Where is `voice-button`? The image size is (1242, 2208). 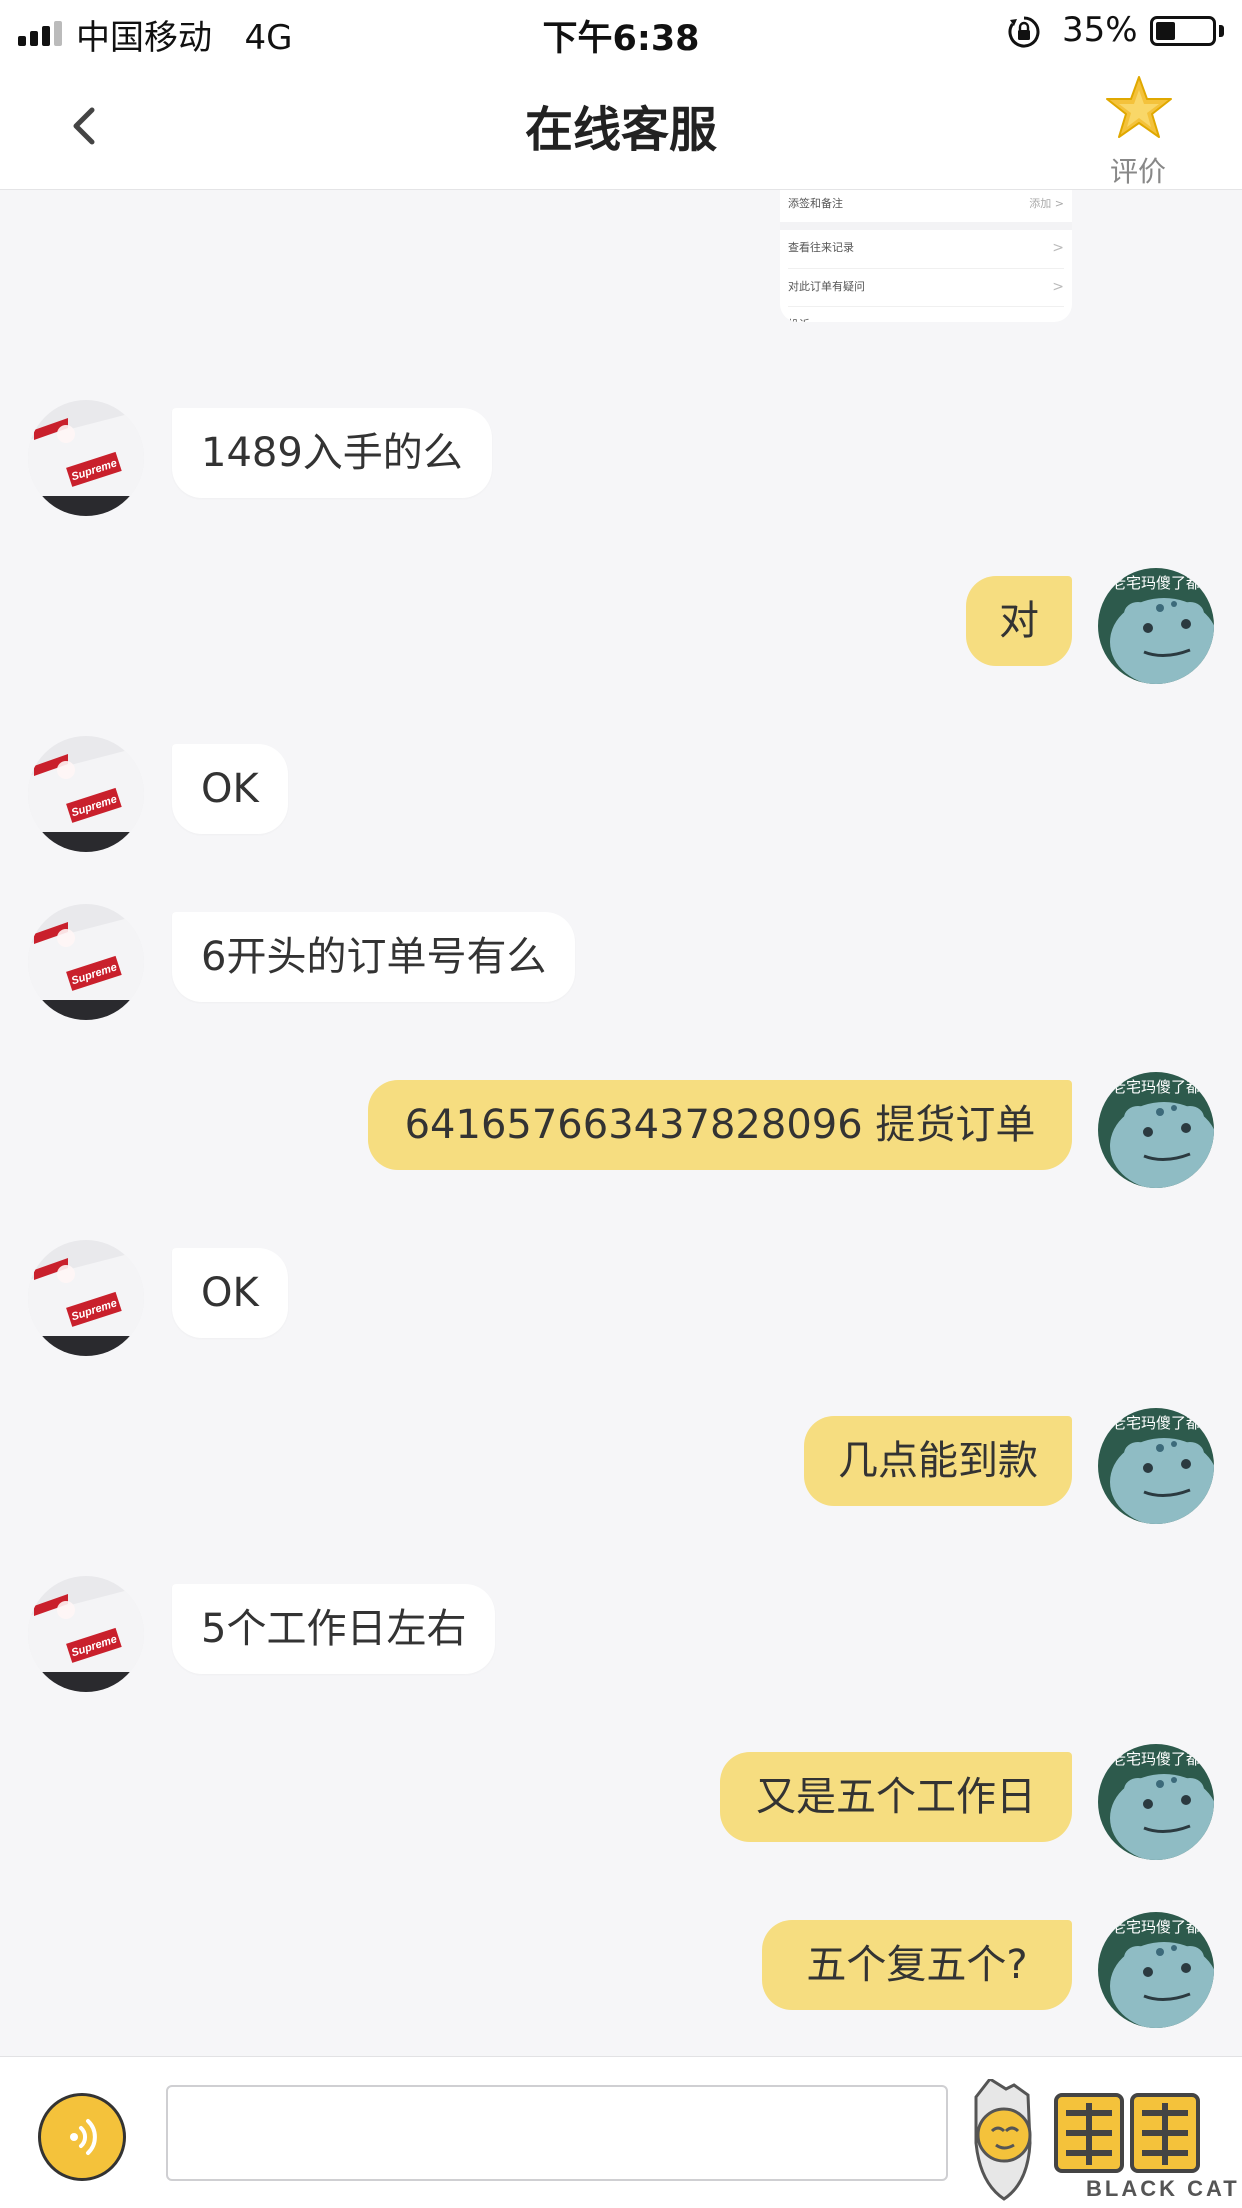
voice-button is located at coordinates (82, 2137).